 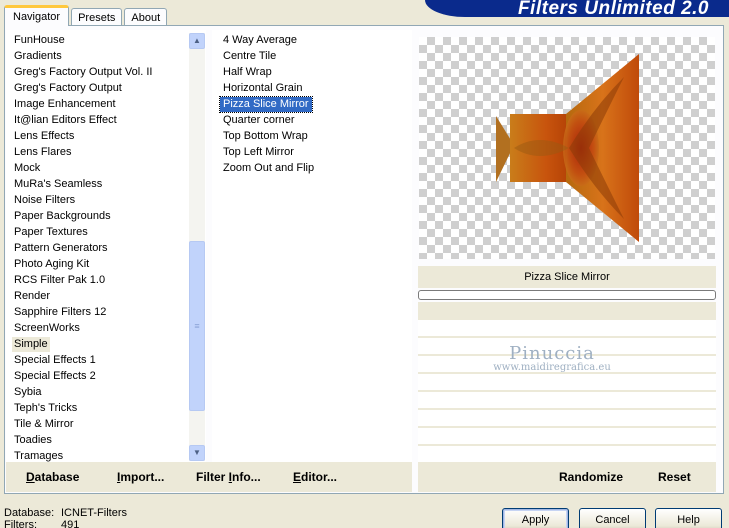 What do you see at coordinates (68, 88) in the screenshot?
I see `category-item: Greg's Factory Output` at bounding box center [68, 88].